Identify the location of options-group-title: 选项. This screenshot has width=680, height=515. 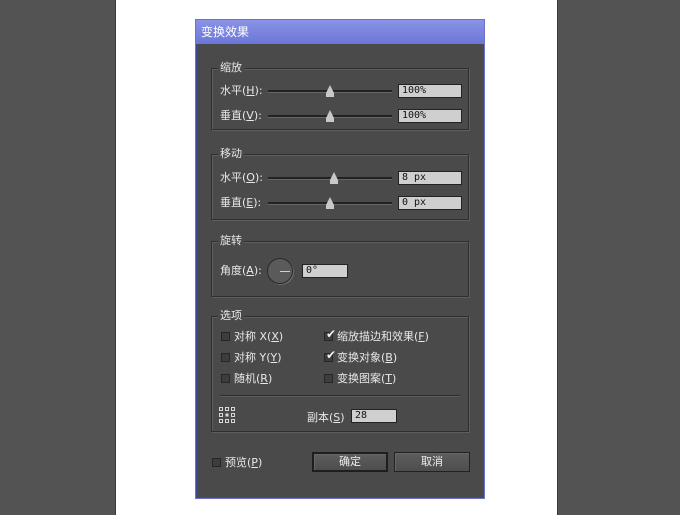
(231, 316).